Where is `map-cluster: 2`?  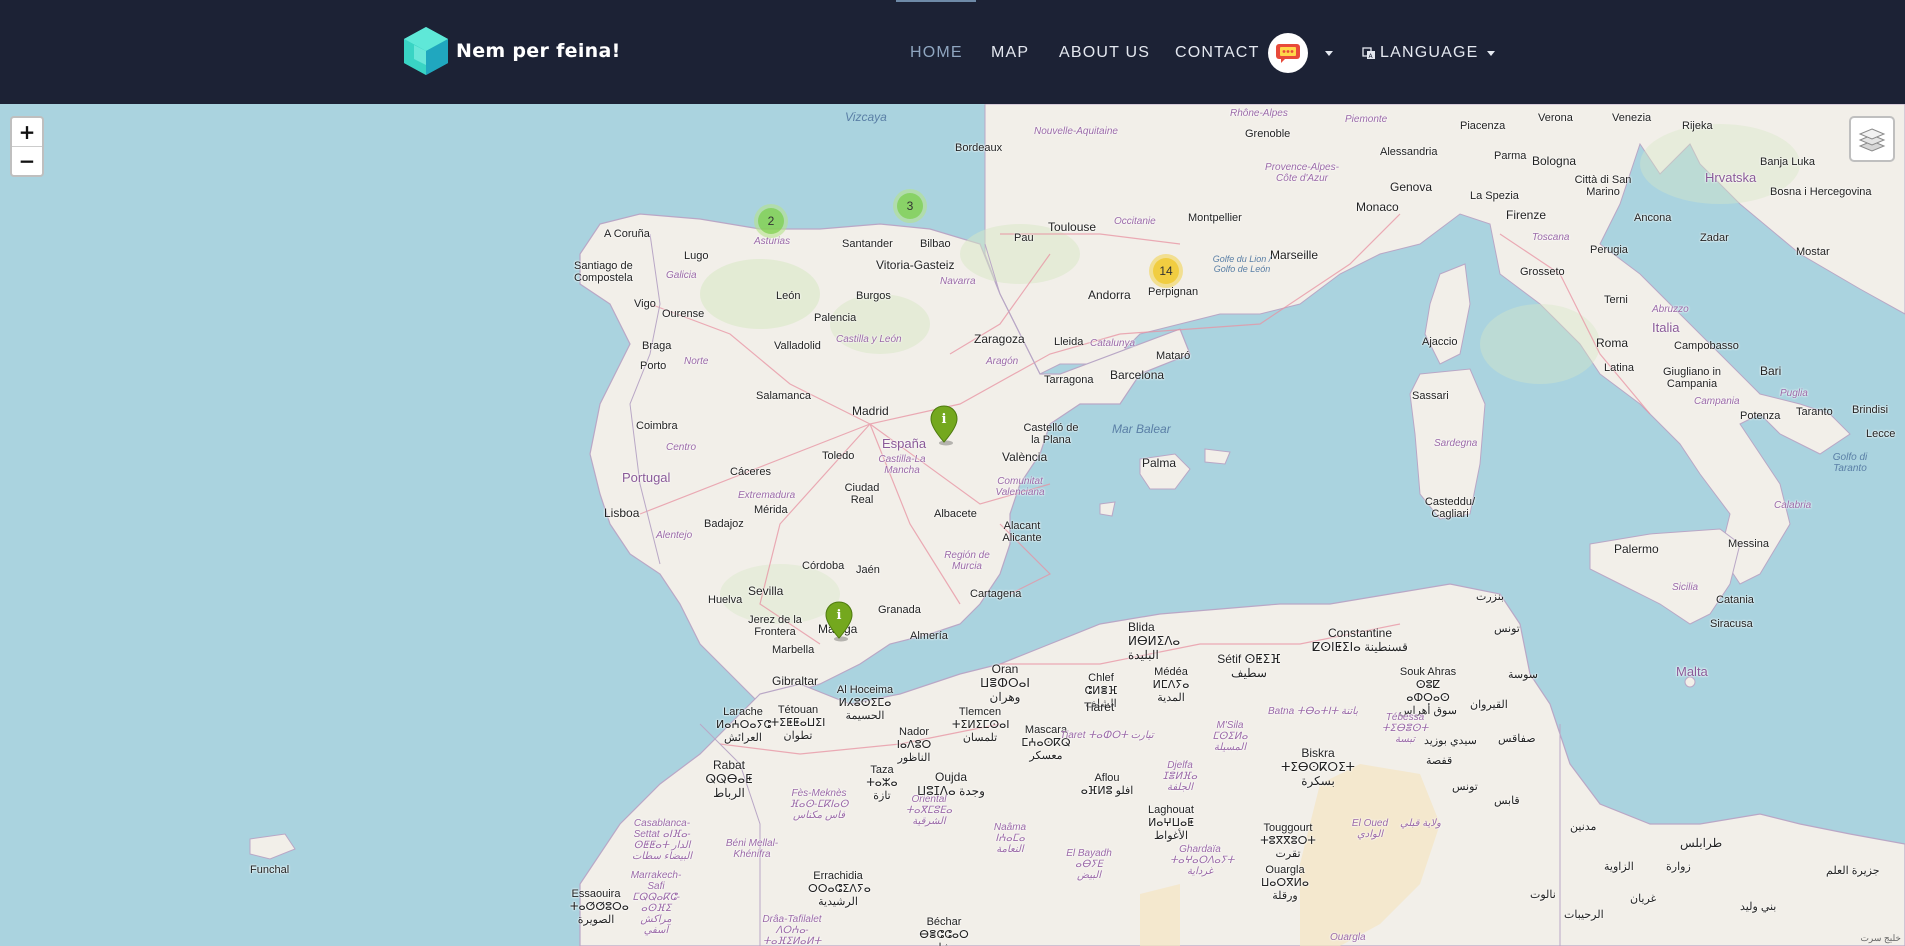 map-cluster: 2 is located at coordinates (771, 221).